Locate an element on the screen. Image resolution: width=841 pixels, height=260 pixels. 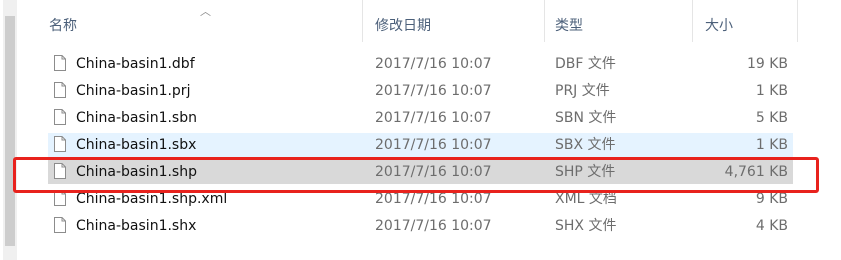
file-type: SHX 文件 is located at coordinates (586, 226).